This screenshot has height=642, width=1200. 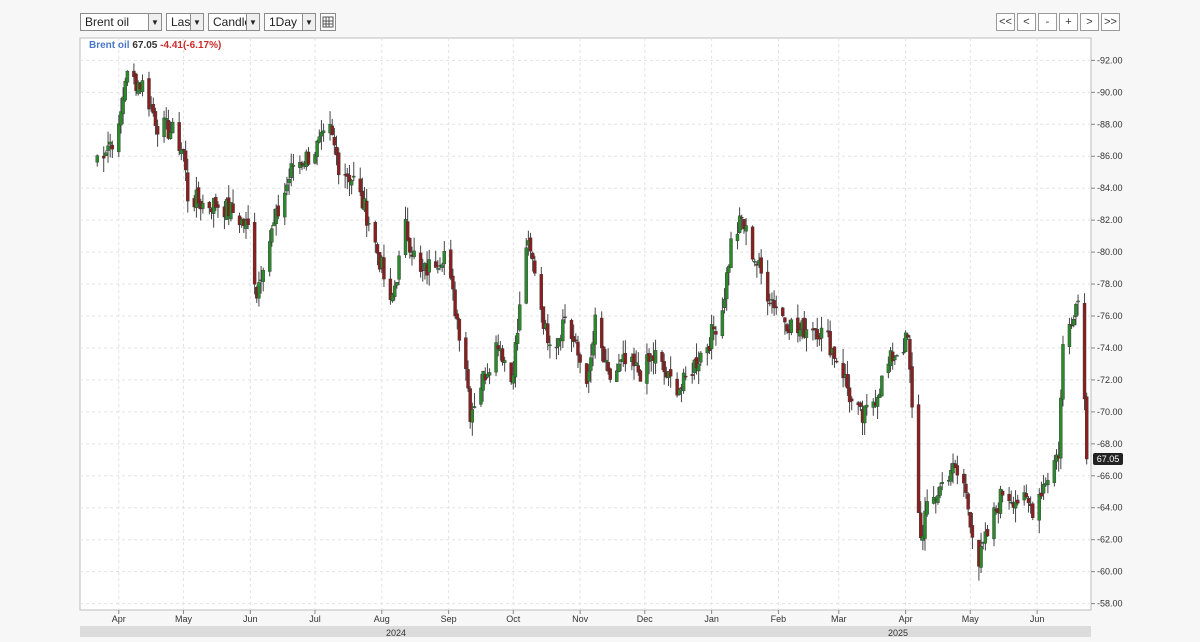 What do you see at coordinates (1108, 459) in the screenshot?
I see `last-price-label: 67.05` at bounding box center [1108, 459].